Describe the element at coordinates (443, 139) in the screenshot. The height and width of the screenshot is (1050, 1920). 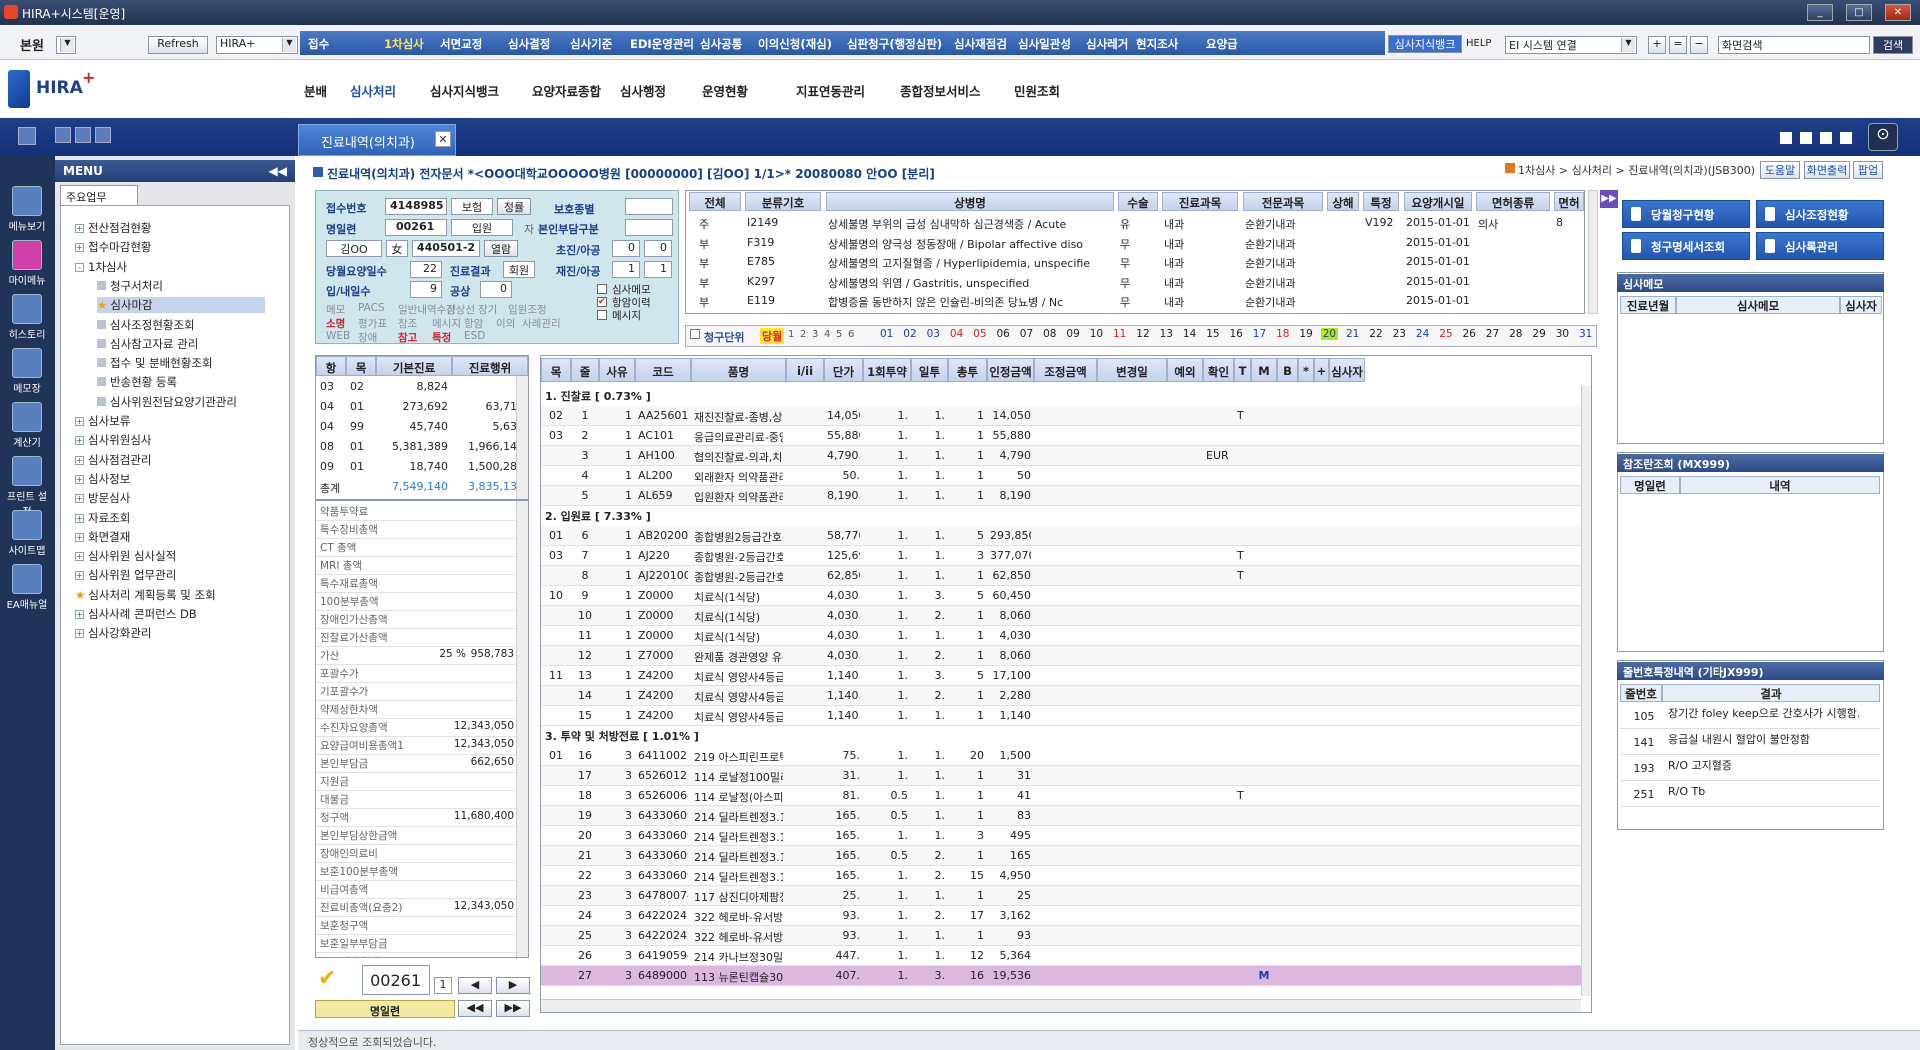
I see `close-icon: ✕` at that location.